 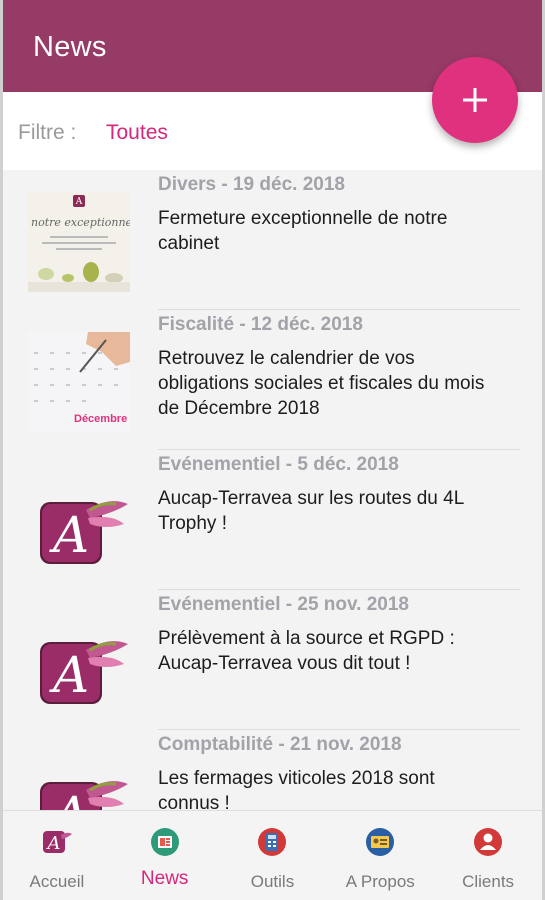 I want to click on nav-item-news: News, so click(x=165, y=855).